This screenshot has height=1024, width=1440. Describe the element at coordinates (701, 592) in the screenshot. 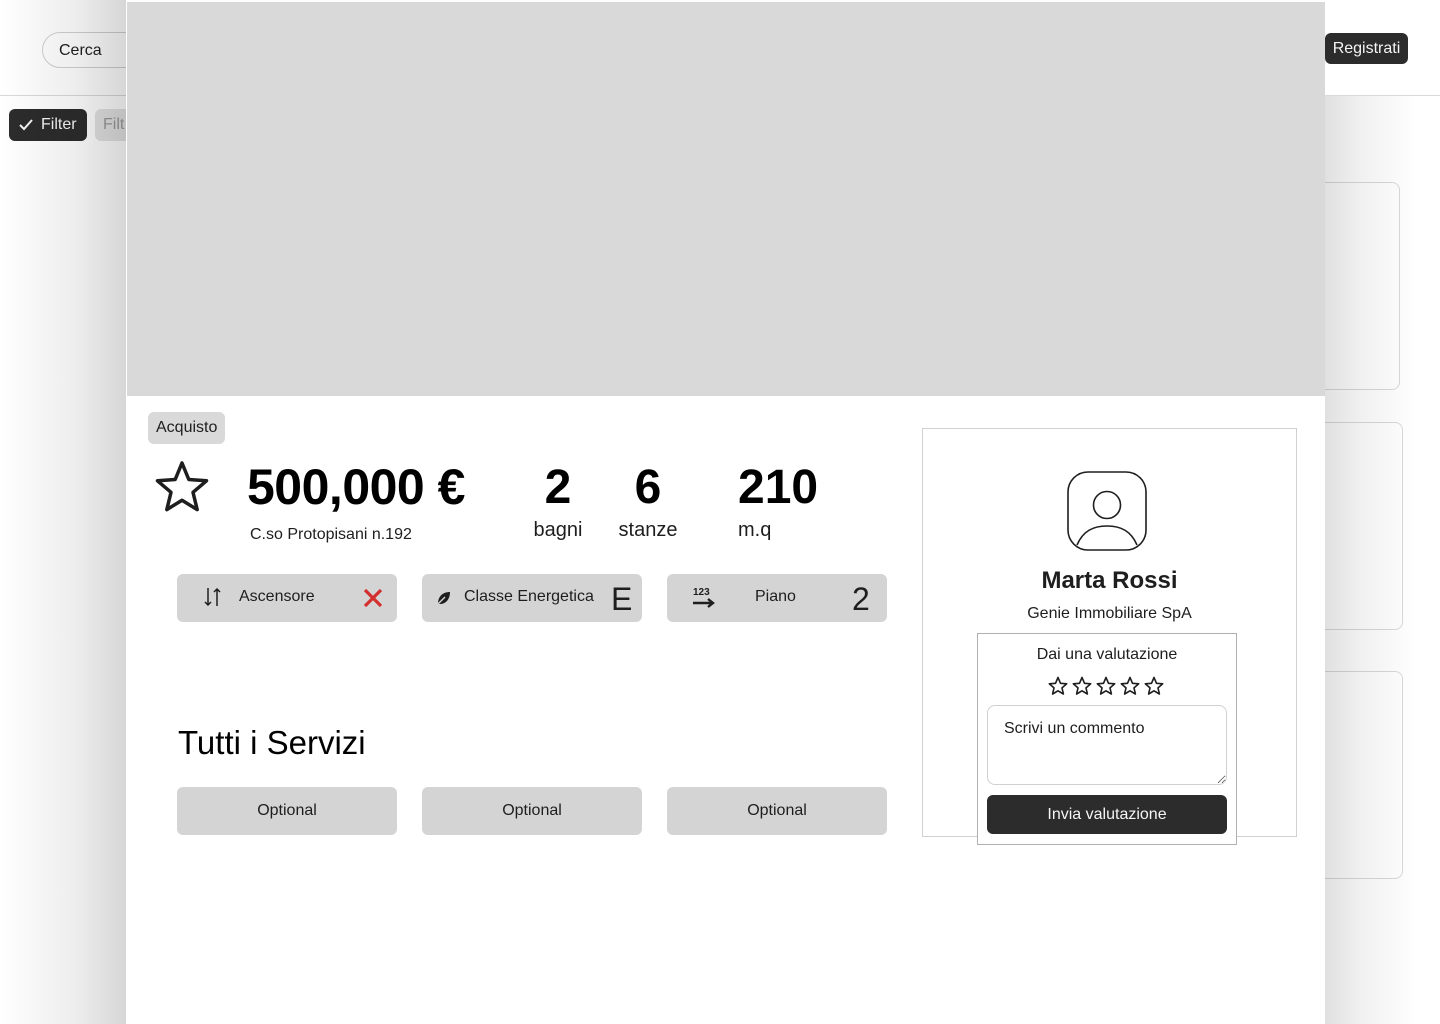

I see `svg-text: 123` at that location.